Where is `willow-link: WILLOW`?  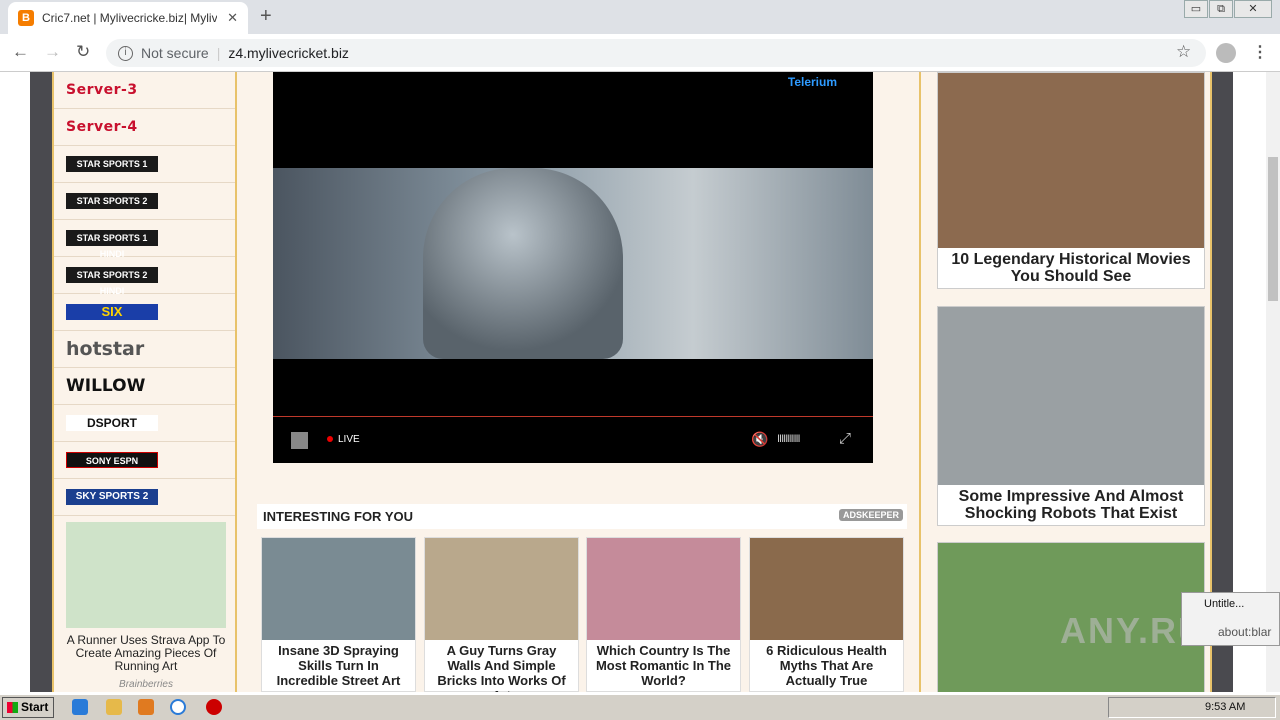
willow-link: WILLOW is located at coordinates (144, 386).